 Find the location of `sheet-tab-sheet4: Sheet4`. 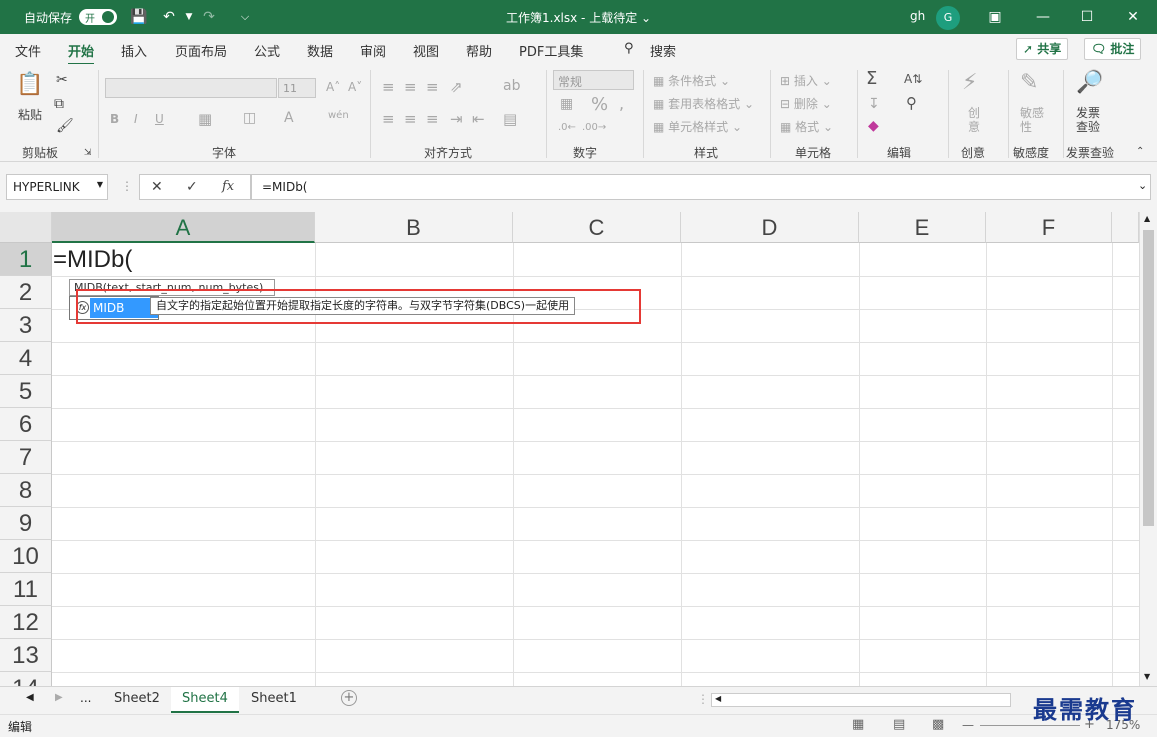

sheet-tab-sheet4: Sheet4 is located at coordinates (205, 700).